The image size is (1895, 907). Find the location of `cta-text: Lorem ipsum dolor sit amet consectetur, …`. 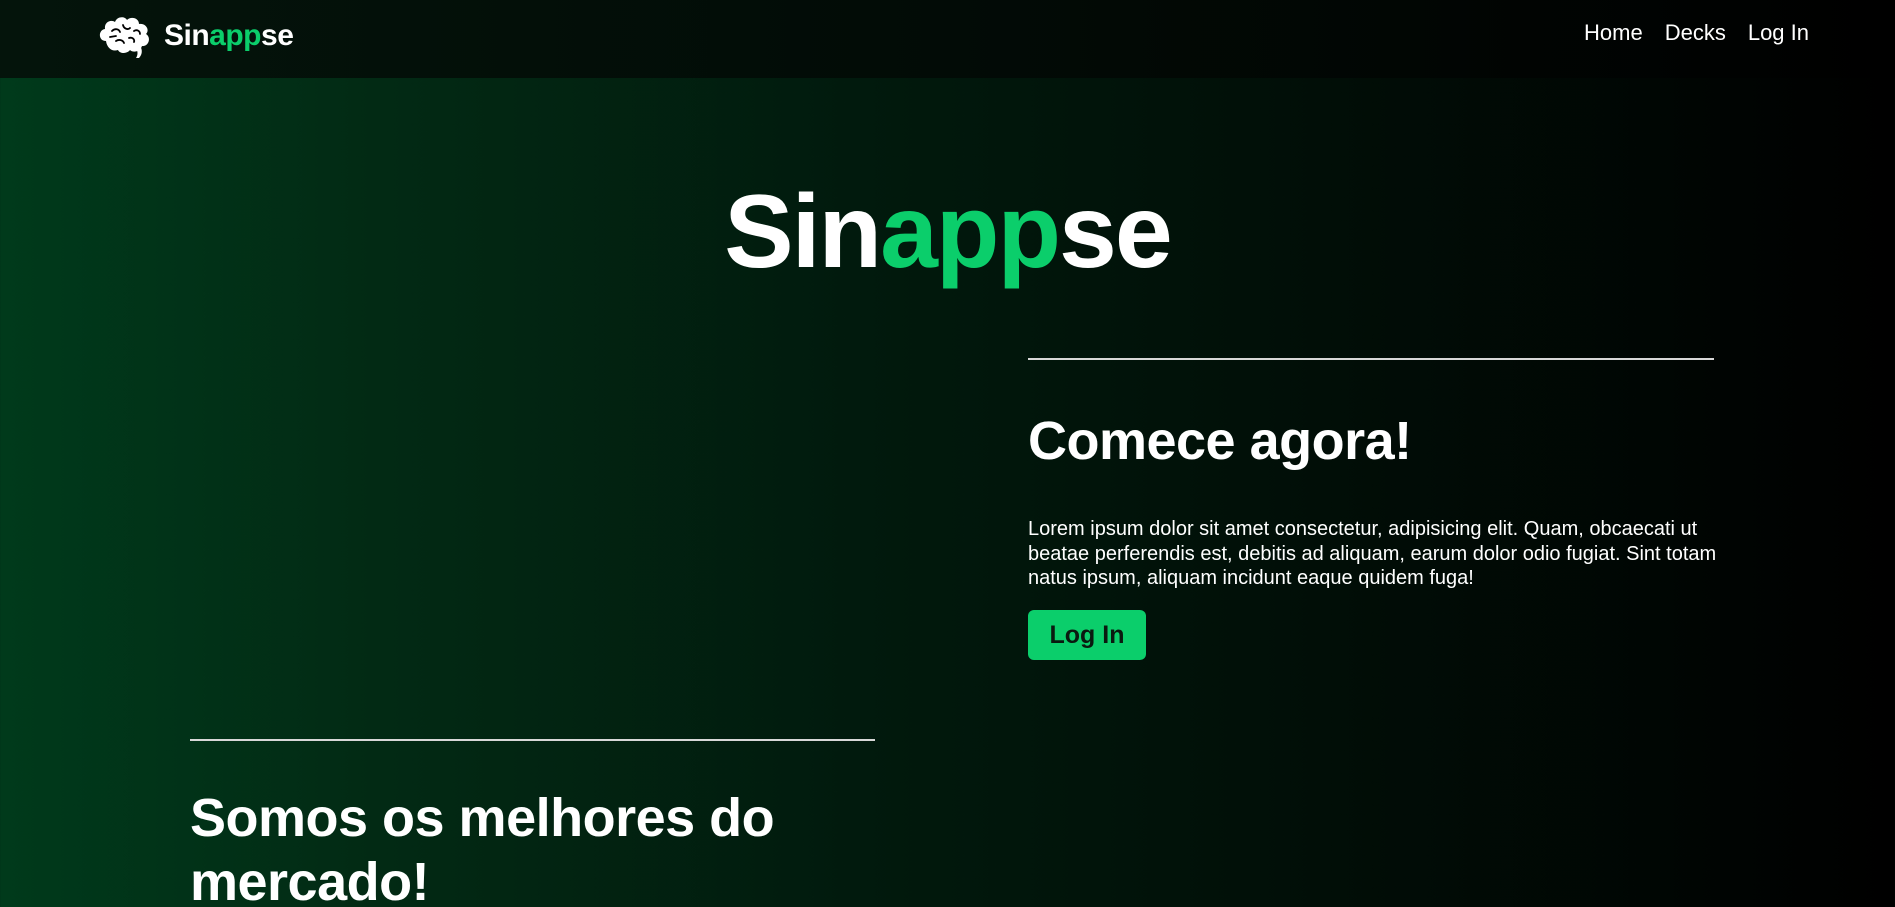

cta-text: Lorem ipsum dolor sit amet consectetur, … is located at coordinates (1372, 553).